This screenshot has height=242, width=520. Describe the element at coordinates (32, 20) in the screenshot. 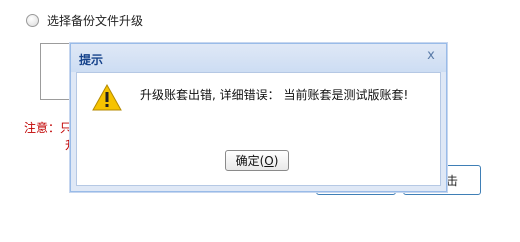

I see `backup-file-radio` at that location.